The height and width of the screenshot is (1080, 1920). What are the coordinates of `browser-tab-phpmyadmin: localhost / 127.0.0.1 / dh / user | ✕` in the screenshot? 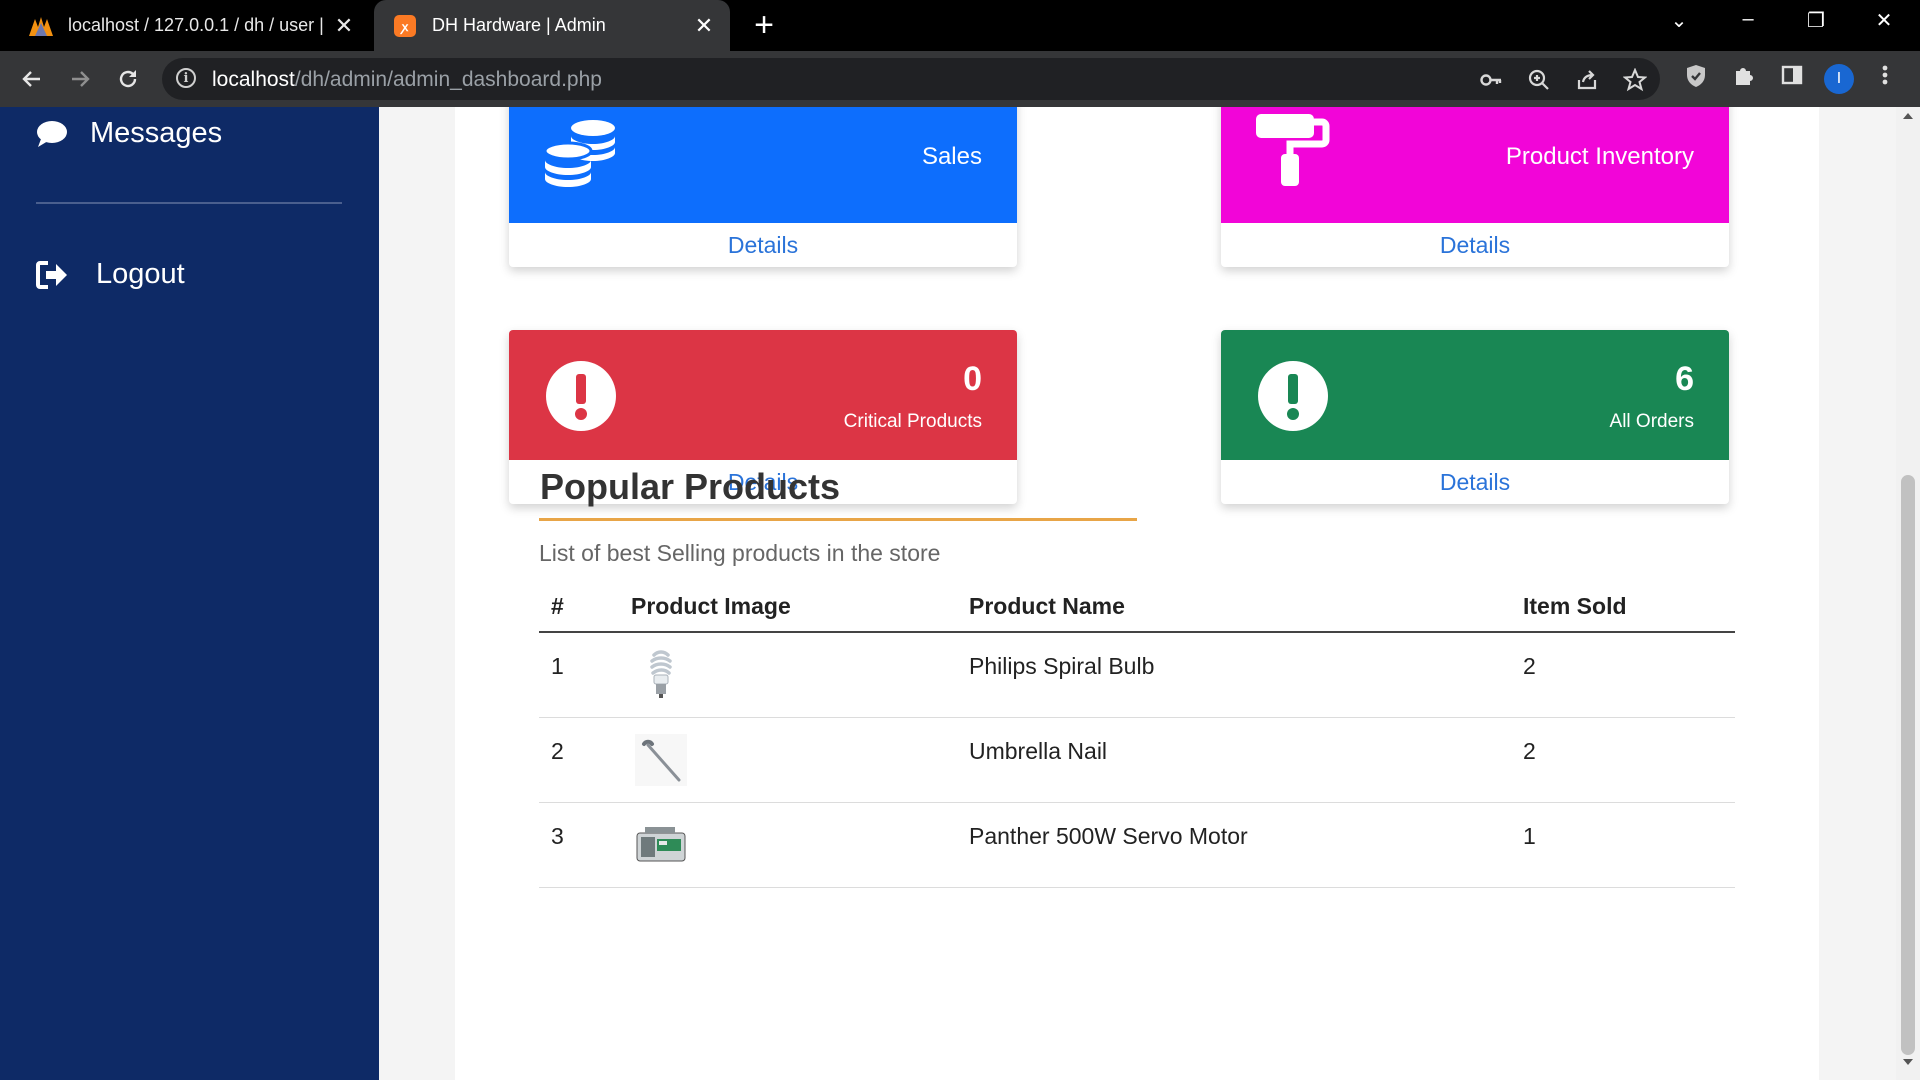 It's located at (185, 25).